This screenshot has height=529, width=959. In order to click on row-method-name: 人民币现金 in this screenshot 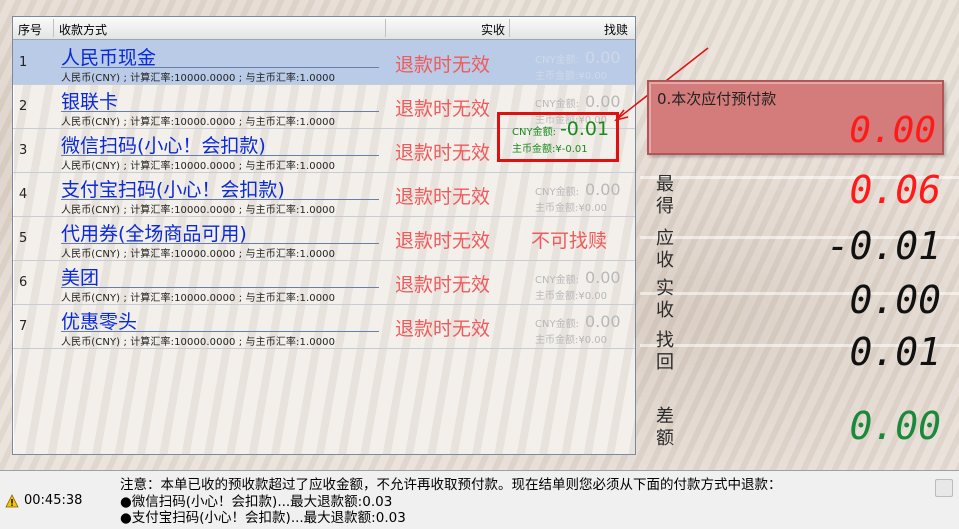, I will do `click(109, 58)`.